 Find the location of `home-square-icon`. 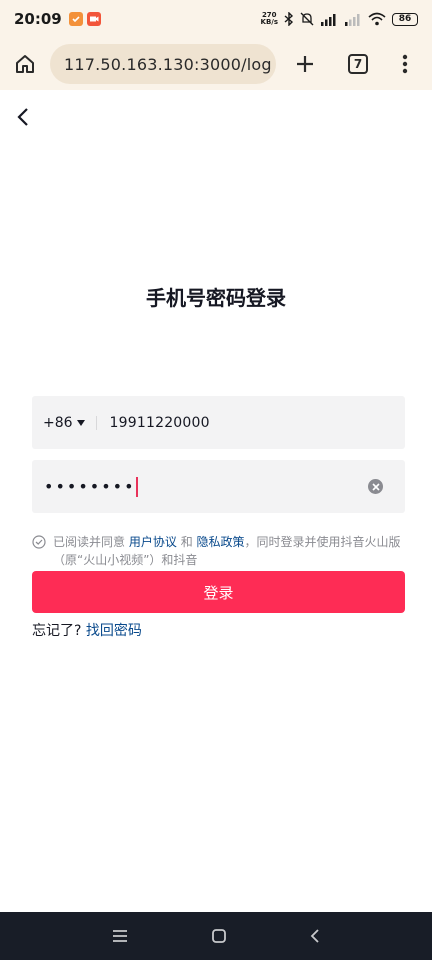

home-square-icon is located at coordinates (219, 936).